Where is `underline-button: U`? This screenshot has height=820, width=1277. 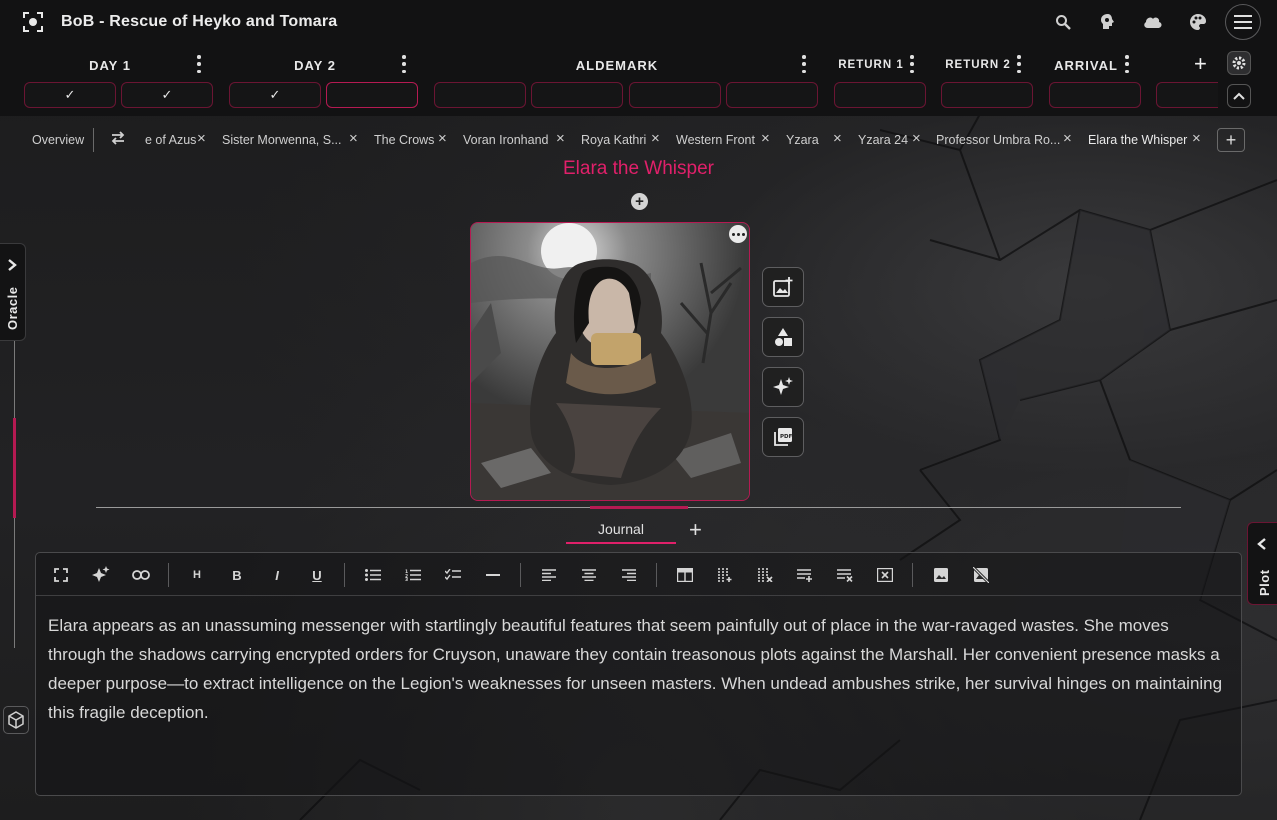
underline-button: U is located at coordinates (317, 575).